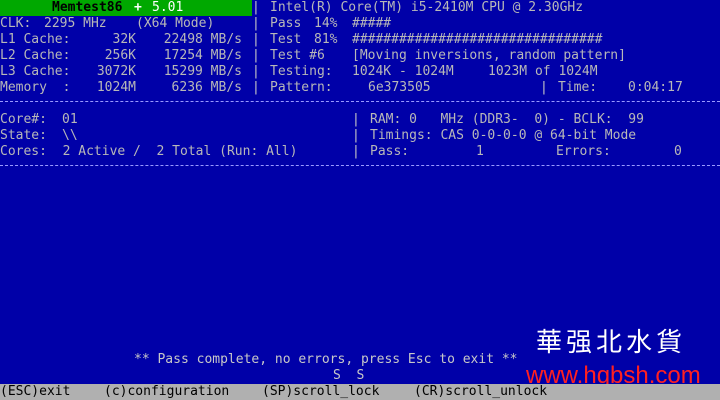  Describe the element at coordinates (578, 87) in the screenshot. I see `time-label: Time:` at that location.